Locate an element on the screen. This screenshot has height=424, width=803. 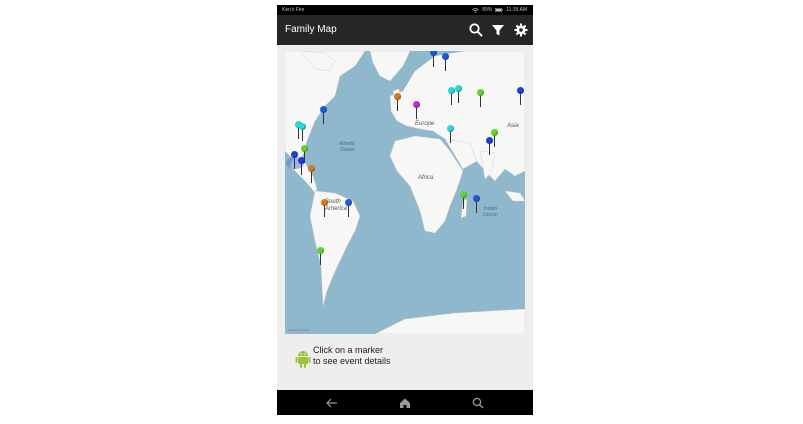
status-right: 89% 11:39 AM is located at coordinates (499, 10).